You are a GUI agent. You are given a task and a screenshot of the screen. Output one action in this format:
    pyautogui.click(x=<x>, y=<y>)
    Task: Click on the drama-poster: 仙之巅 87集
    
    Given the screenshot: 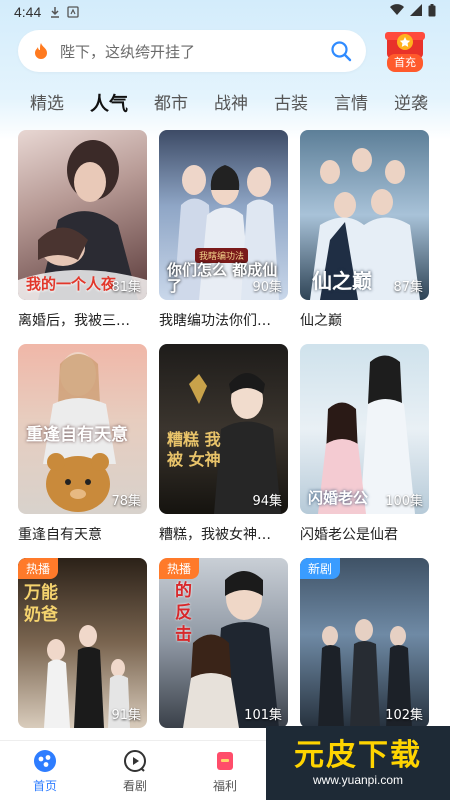 What is the action you would take?
    pyautogui.click(x=364, y=215)
    